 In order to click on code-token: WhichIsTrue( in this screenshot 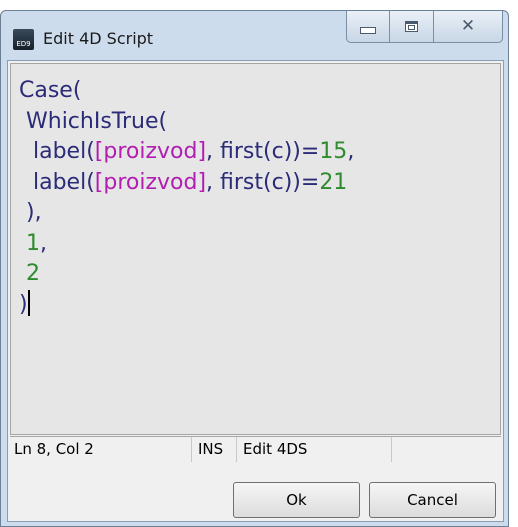, I will do `click(93, 121)`.